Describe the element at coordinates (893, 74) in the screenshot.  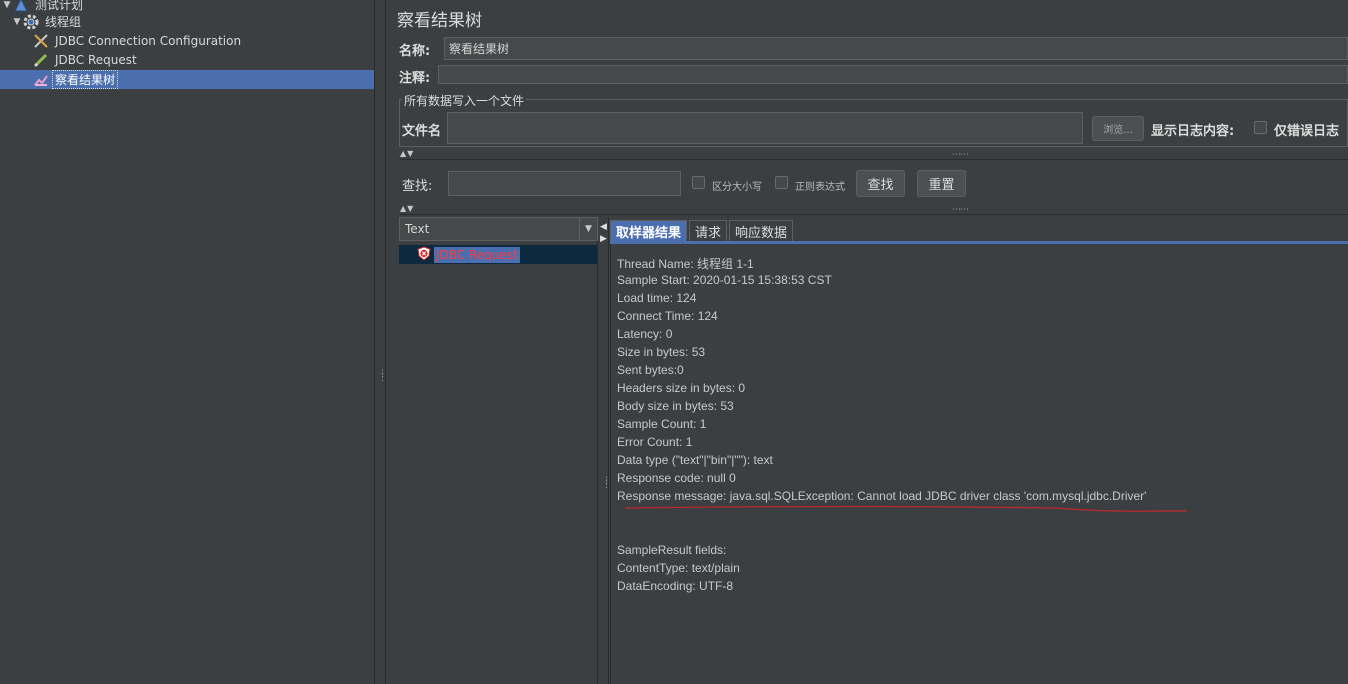
I see `comment-input` at that location.